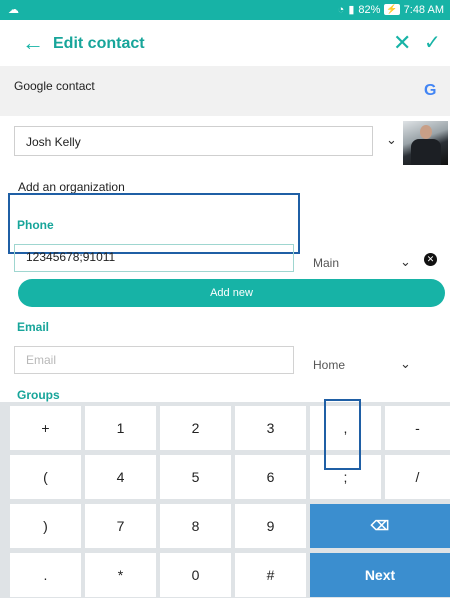  What do you see at coordinates (341, 9) in the screenshot?
I see `wifi-icon: ◔` at bounding box center [341, 9].